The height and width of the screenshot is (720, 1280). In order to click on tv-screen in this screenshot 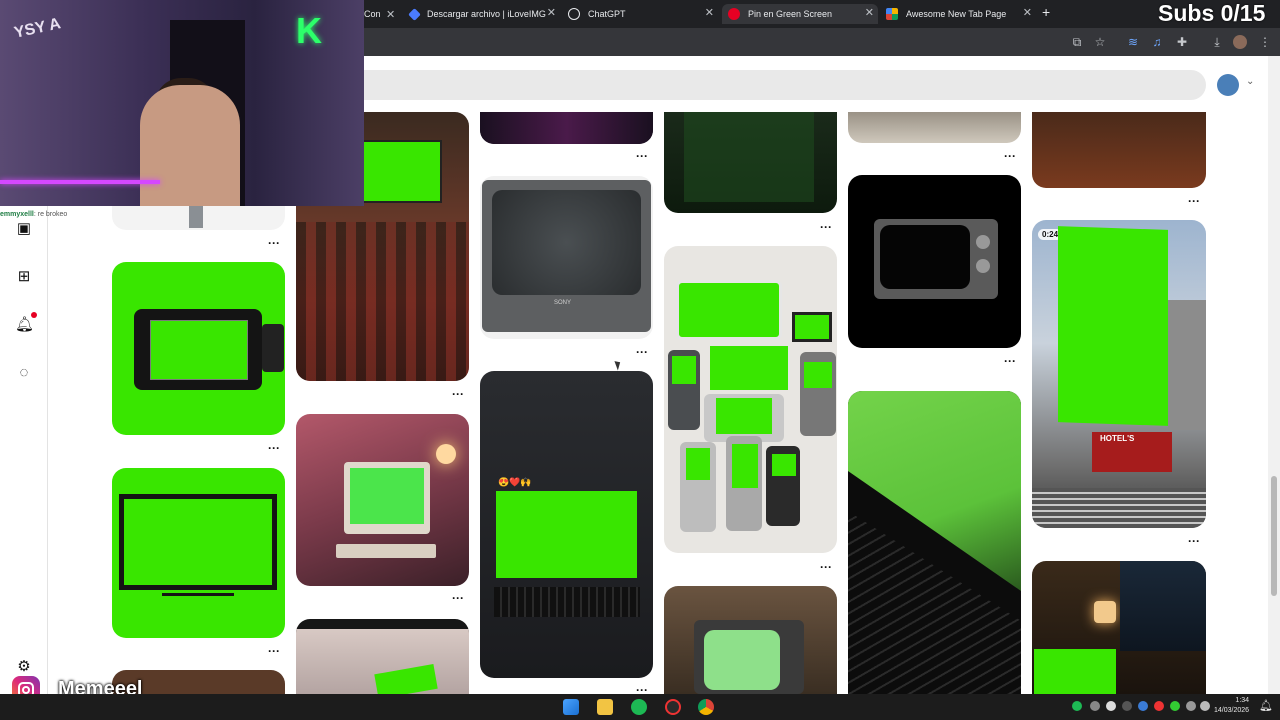, I will do `click(566, 242)`.